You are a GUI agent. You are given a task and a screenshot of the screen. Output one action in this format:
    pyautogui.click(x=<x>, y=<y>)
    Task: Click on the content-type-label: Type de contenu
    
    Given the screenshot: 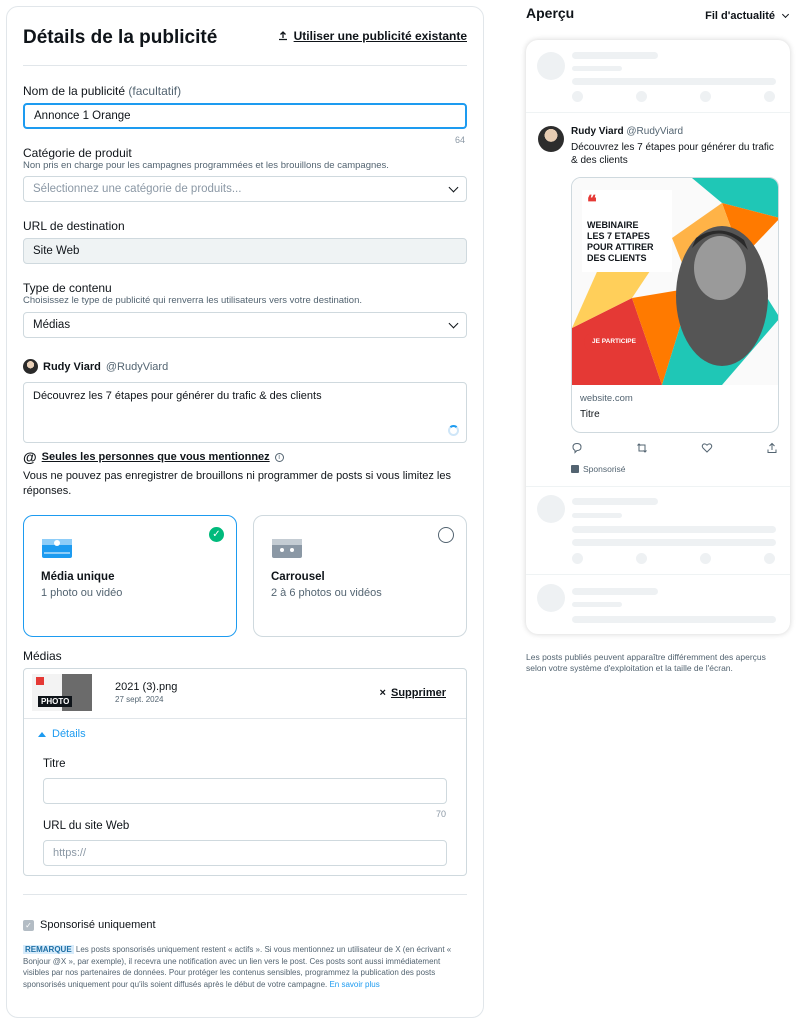 What is the action you would take?
    pyautogui.click(x=67, y=288)
    